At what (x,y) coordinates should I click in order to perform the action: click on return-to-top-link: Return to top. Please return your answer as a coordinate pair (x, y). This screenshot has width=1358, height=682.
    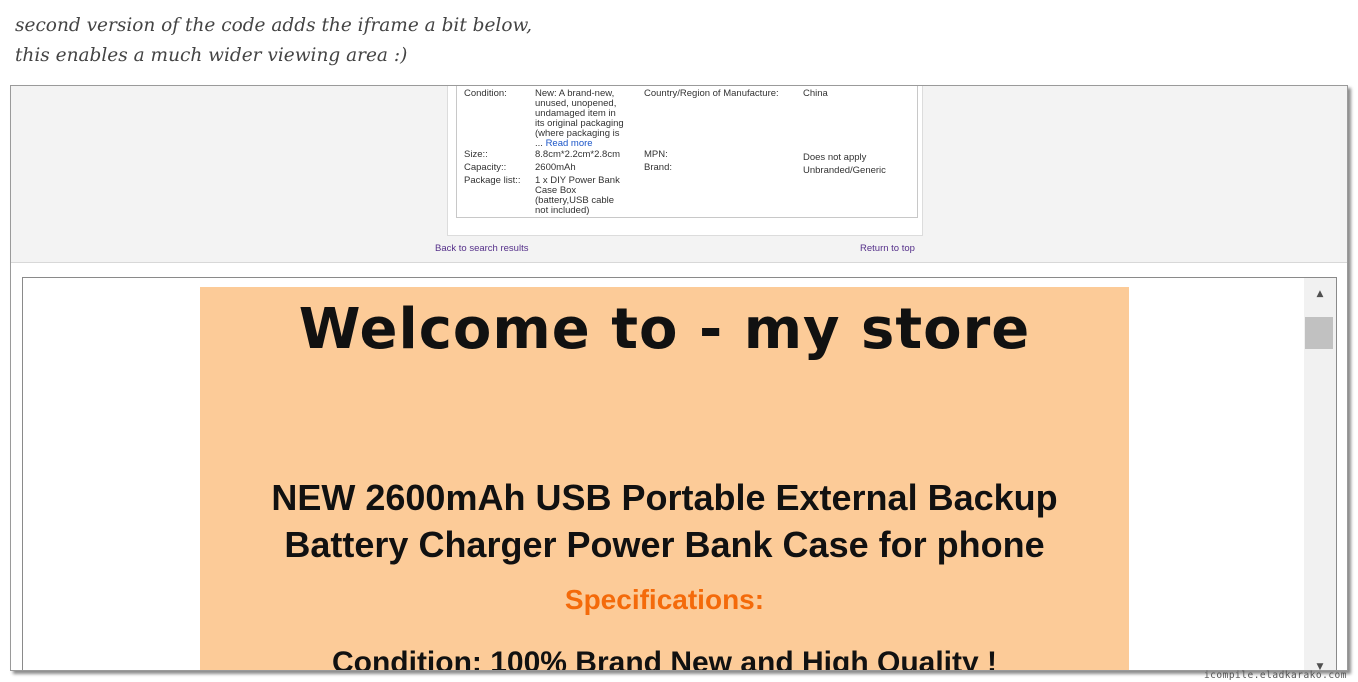
    Looking at the image, I should click on (887, 248).